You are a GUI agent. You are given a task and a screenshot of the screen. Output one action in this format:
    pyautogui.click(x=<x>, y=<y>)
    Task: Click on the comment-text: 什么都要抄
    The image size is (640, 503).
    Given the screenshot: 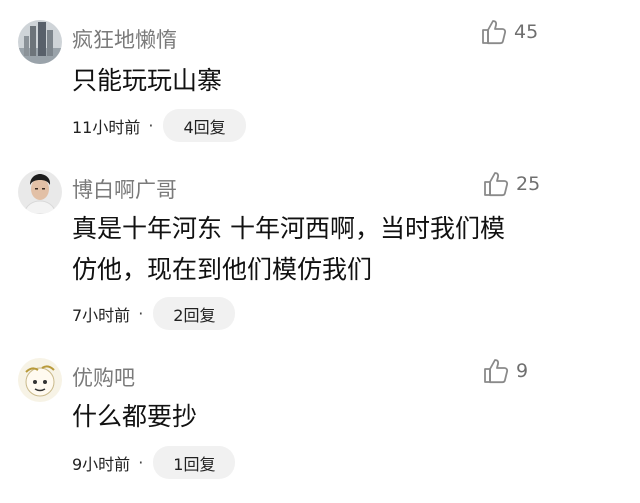 What is the action you would take?
    pyautogui.click(x=312, y=416)
    